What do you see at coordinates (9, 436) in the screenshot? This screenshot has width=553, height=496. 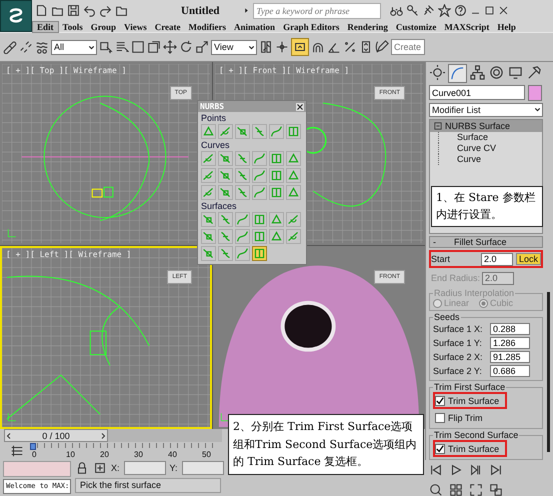 I see `previous-frame-icon` at bounding box center [9, 436].